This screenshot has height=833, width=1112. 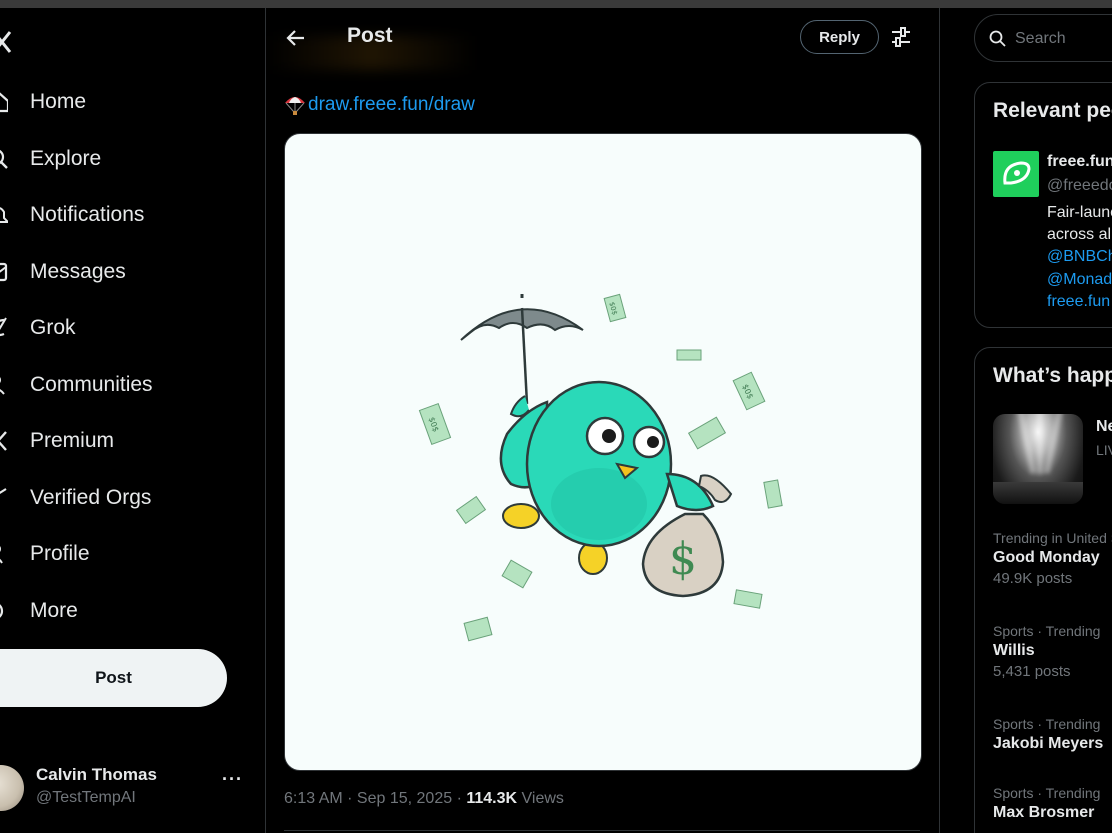 What do you see at coordinates (113, 678) in the screenshot?
I see `post-button: Post` at bounding box center [113, 678].